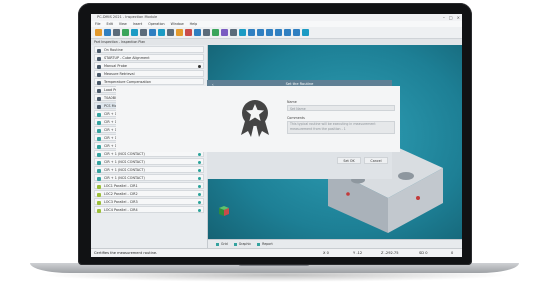 The width and height of the screenshot is (548, 288). What do you see at coordinates (296, 32) in the screenshot?
I see `toolbar-view7-icon` at bounding box center [296, 32].